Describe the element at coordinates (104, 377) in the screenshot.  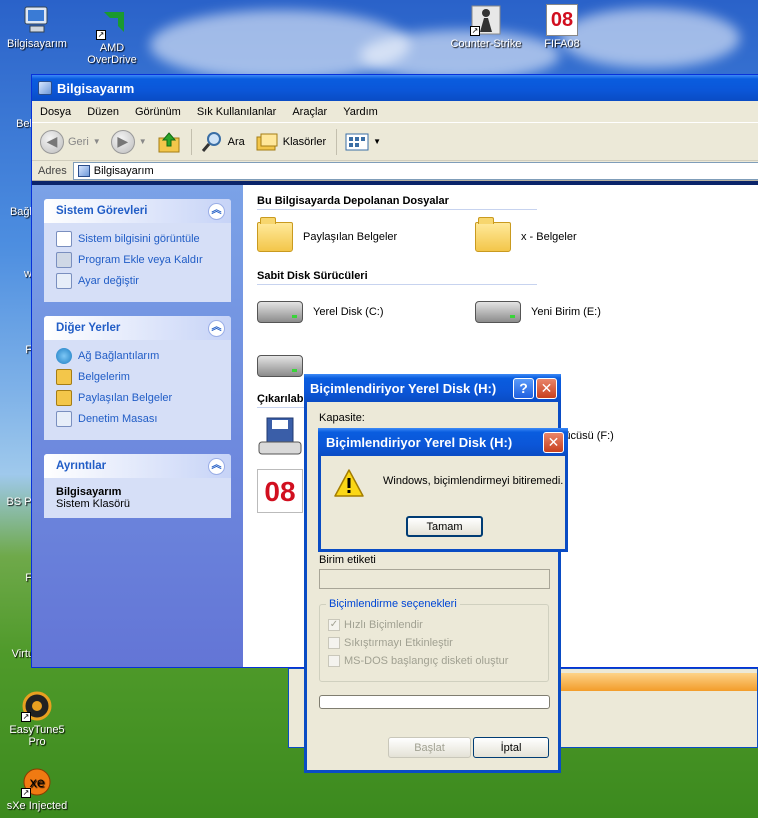
I see `place-link-label: Belgelerim` at that location.